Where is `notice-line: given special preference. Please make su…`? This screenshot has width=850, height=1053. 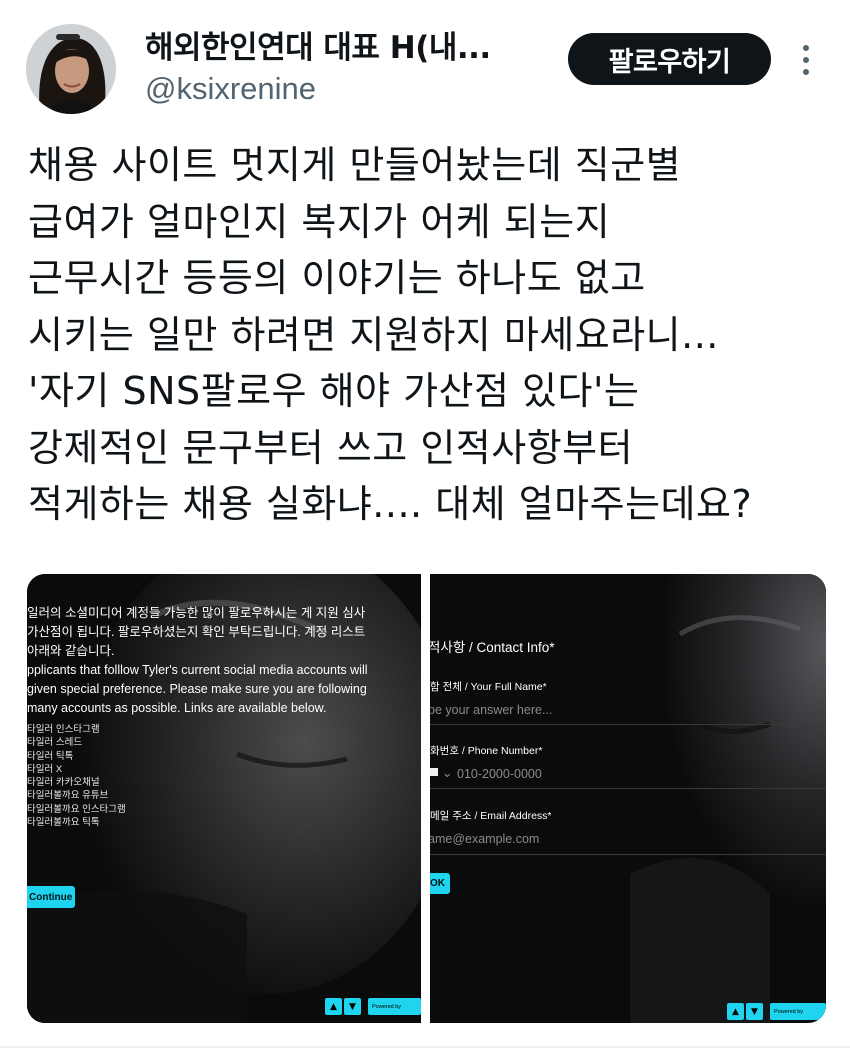
notice-line: given special preference. Please make su… is located at coordinates (197, 689).